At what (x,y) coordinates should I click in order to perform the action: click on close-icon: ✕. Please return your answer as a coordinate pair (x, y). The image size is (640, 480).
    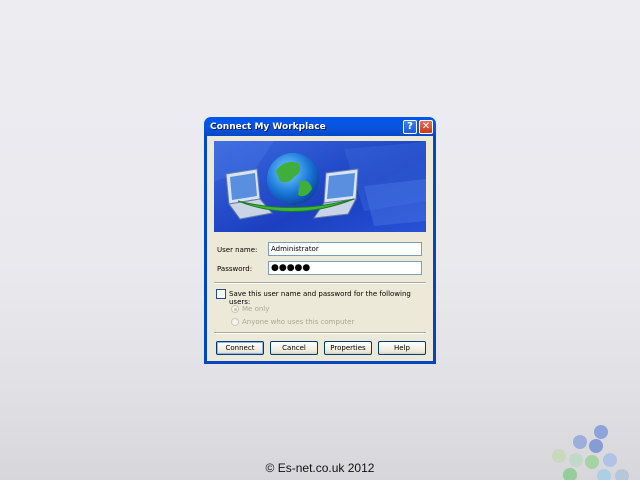
    Looking at the image, I should click on (426, 127).